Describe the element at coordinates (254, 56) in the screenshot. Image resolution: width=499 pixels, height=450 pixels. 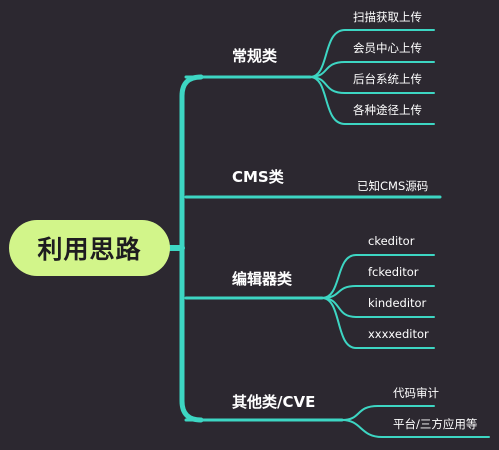
I see `branch-conventional: 常规类` at that location.